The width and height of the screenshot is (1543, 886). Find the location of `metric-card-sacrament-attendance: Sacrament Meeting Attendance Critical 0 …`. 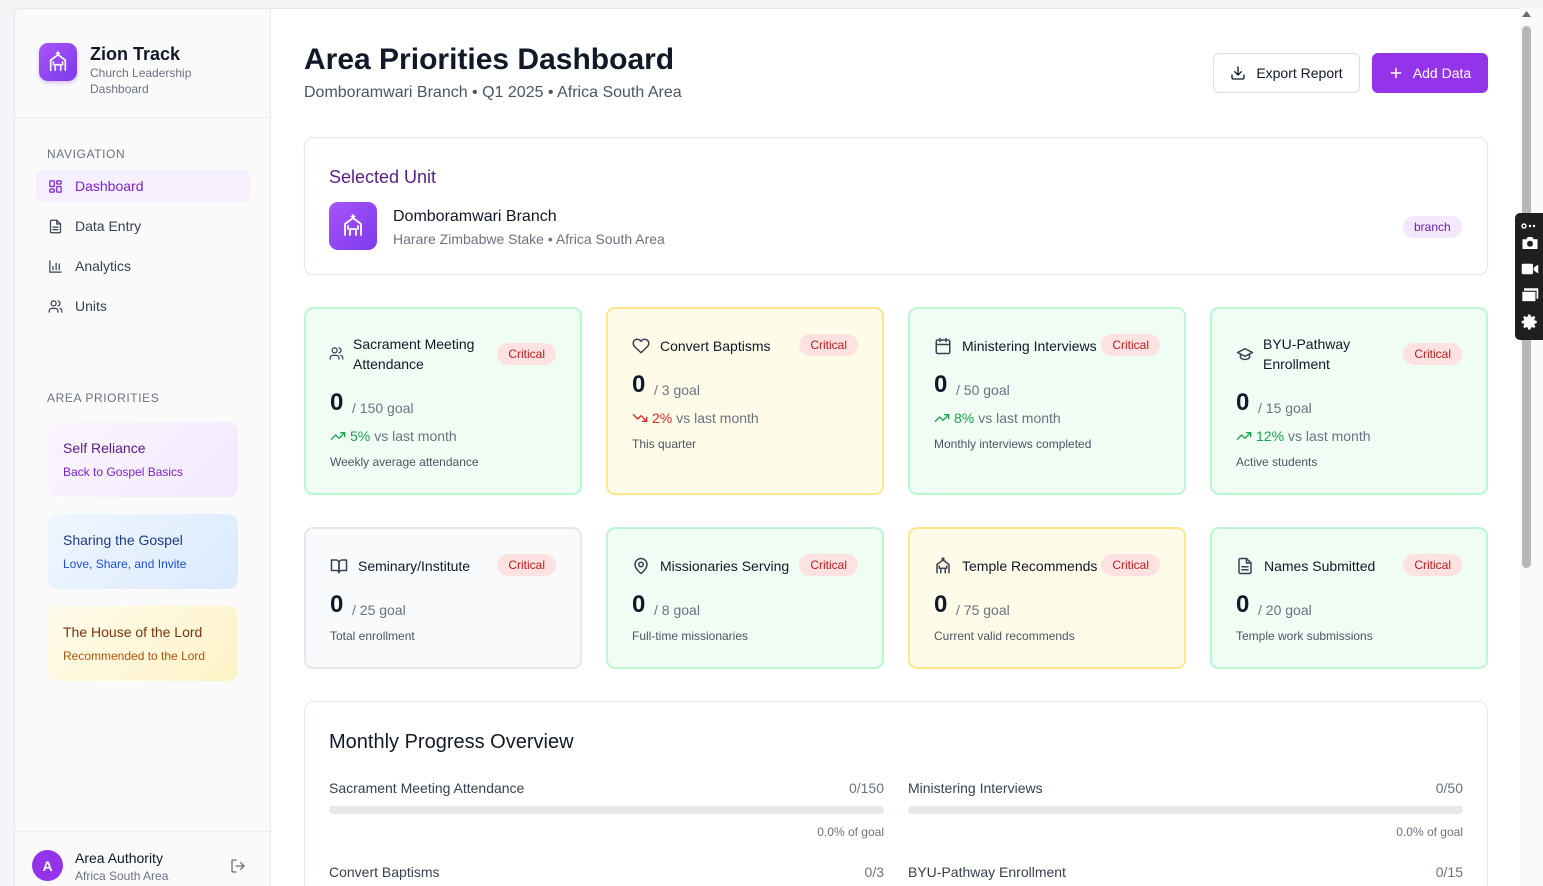

metric-card-sacrament-attendance: Sacrament Meeting Attendance Critical 0 … is located at coordinates (443, 401).